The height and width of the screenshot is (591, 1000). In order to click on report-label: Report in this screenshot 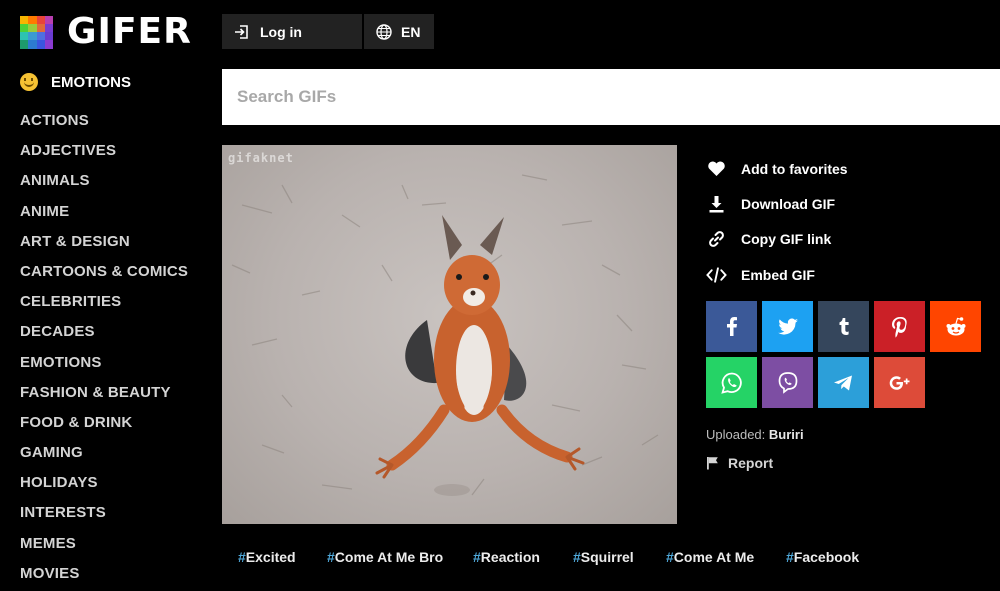, I will do `click(751, 463)`.